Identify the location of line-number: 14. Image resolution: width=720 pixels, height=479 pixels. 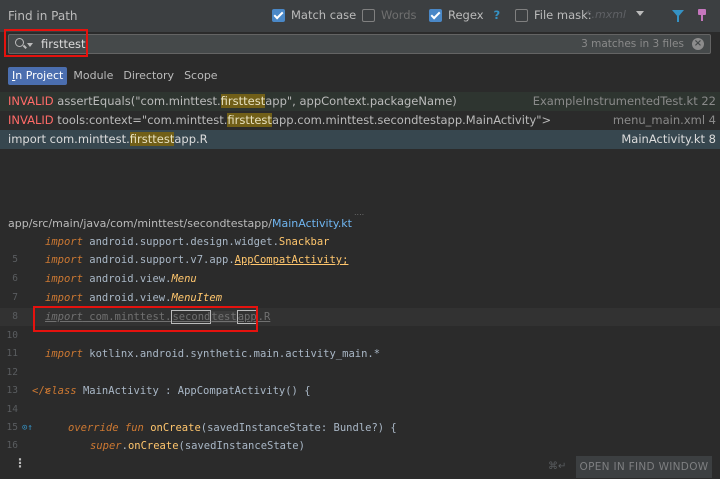
(12, 409).